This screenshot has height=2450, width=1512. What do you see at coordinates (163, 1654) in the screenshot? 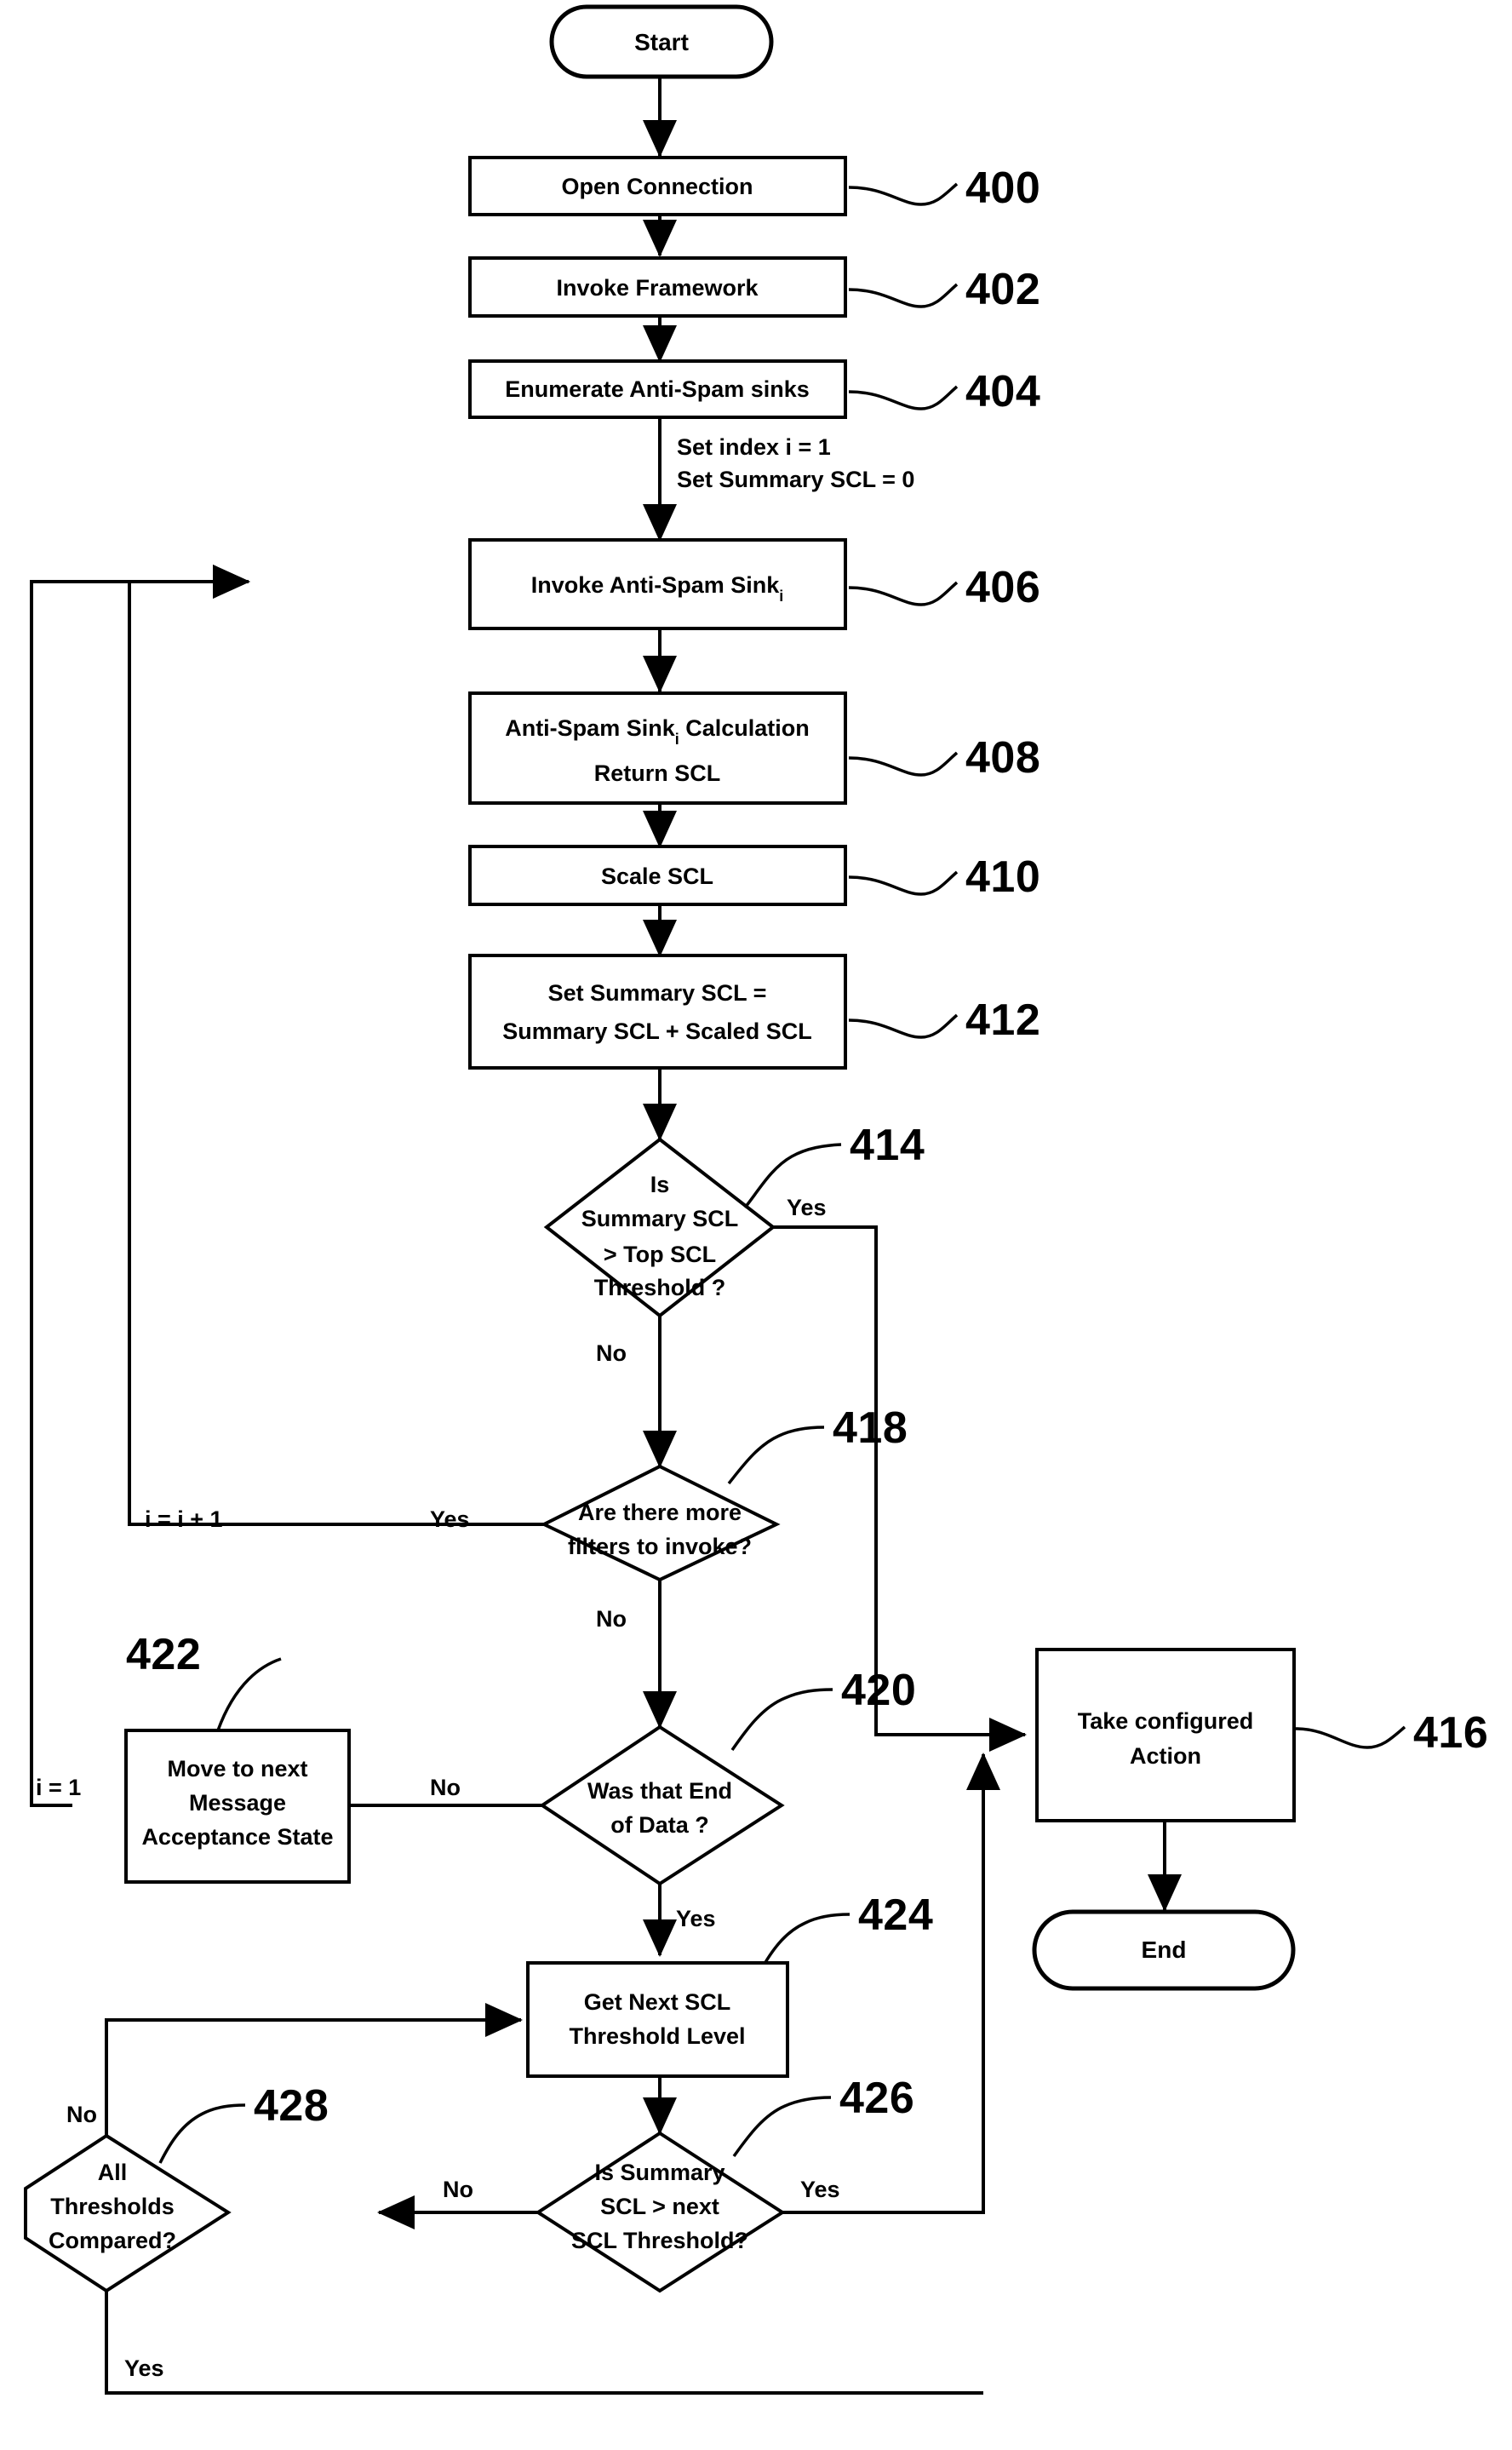
I see `ref-422: 422` at bounding box center [163, 1654].